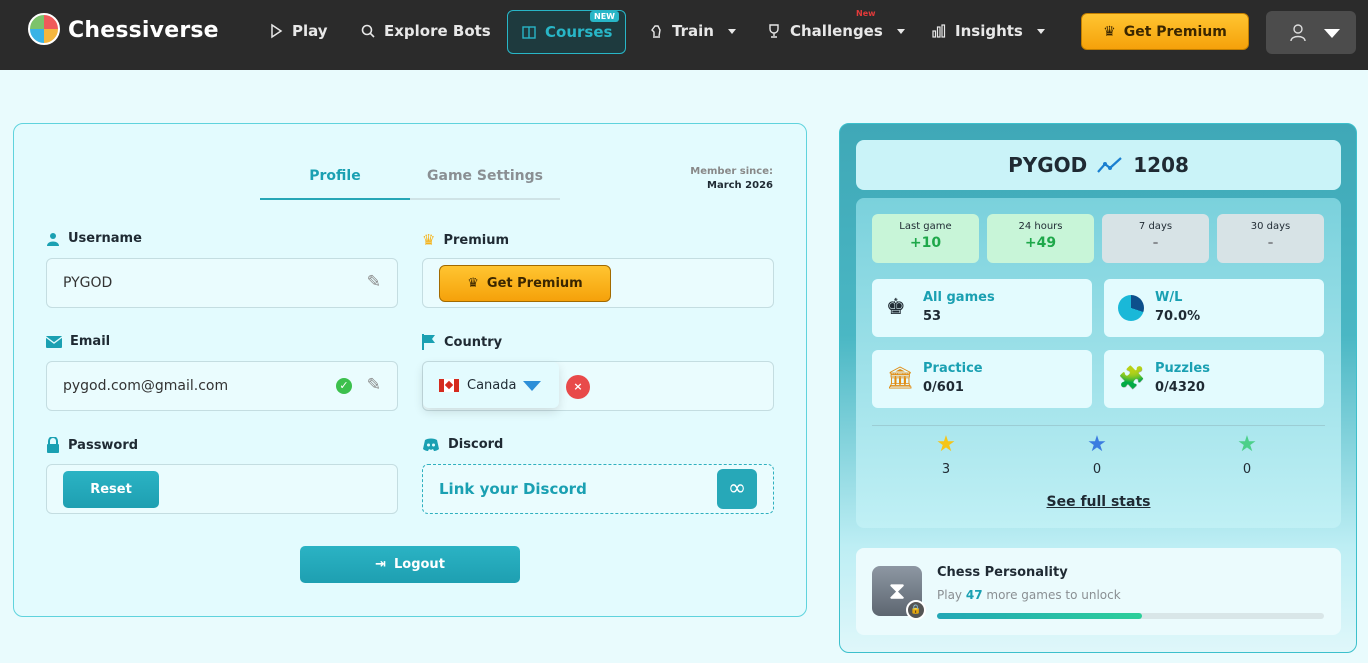 This screenshot has height=663, width=1368. I want to click on premium-get-button: ♛ Get Premium, so click(525, 283).